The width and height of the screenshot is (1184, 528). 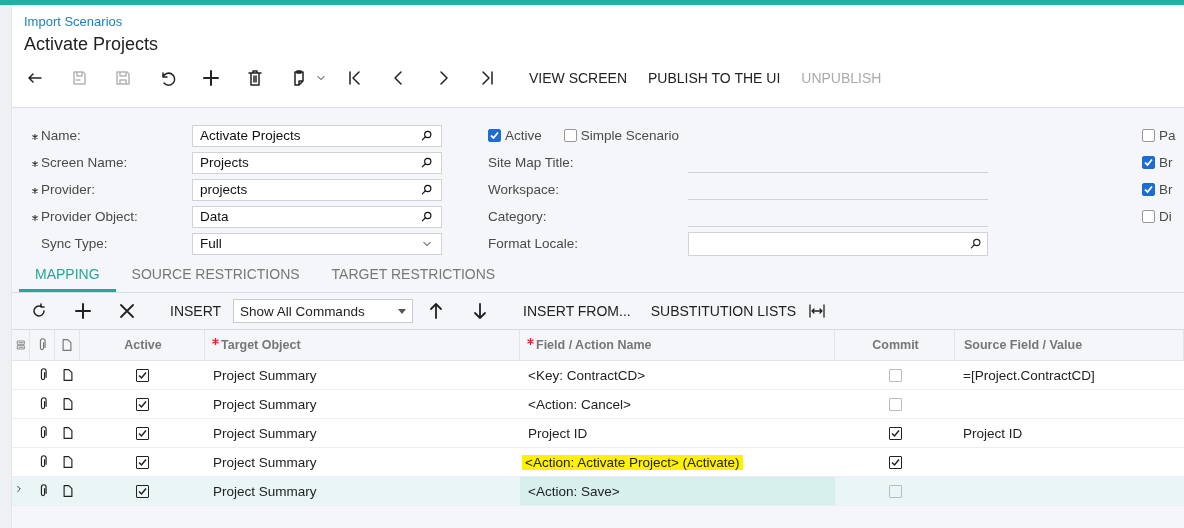 I want to click on checkbox-label: Pa, so click(x=1167, y=135).